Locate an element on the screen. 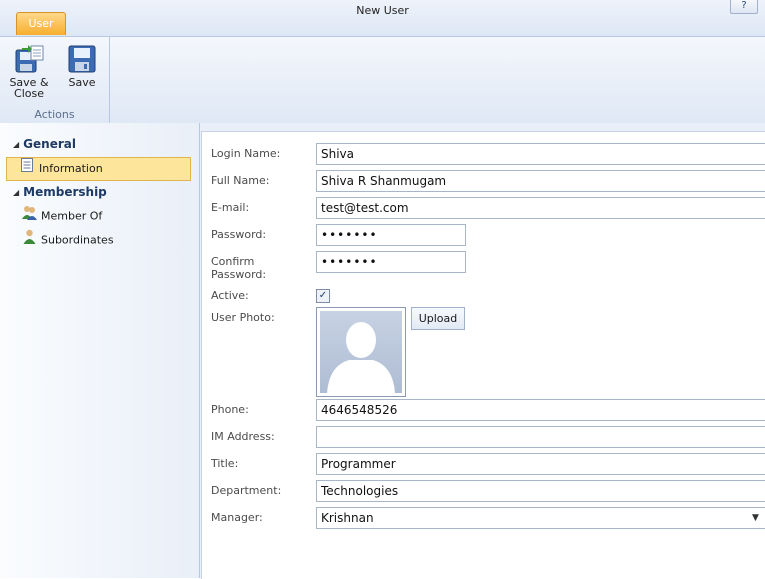  help-button: ? is located at coordinates (744, 7).